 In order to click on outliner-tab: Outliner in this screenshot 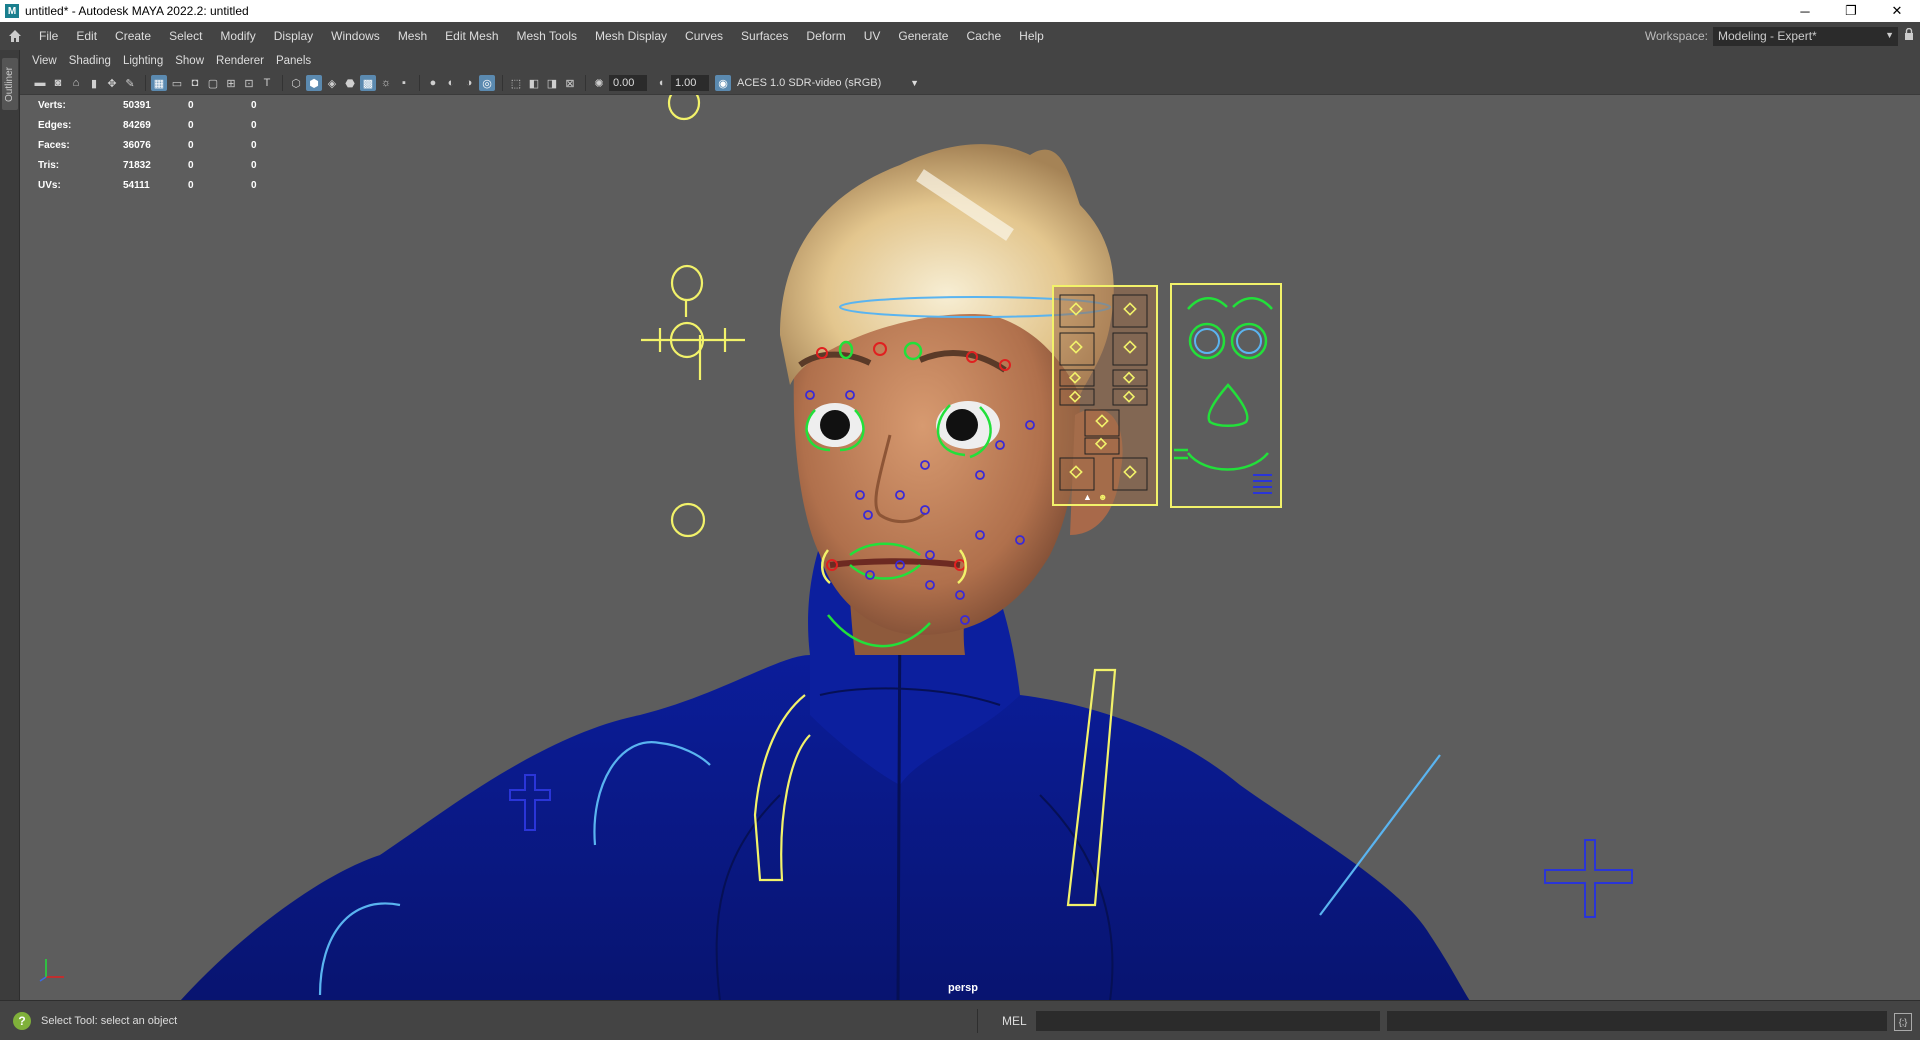, I will do `click(10, 84)`.